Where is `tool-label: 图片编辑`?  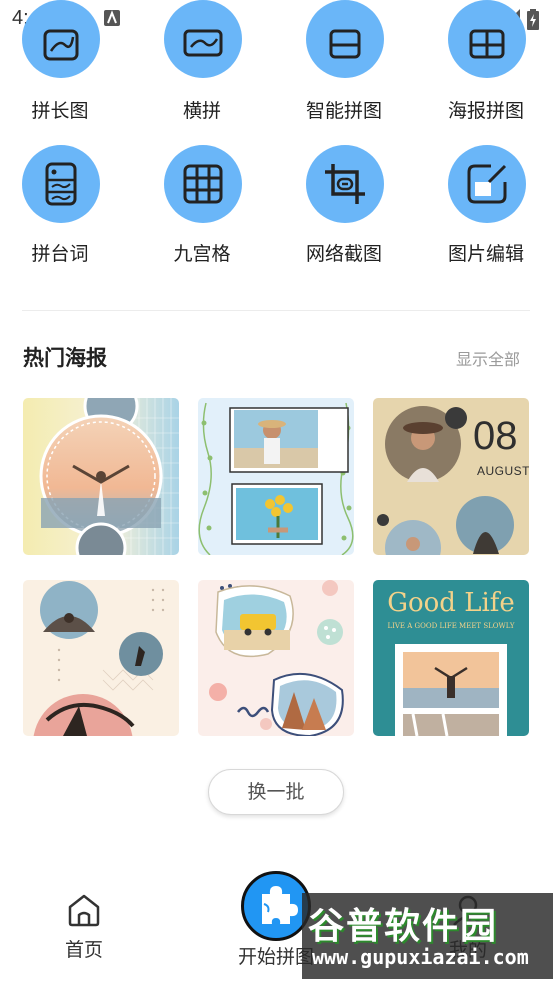
tool-label: 图片编辑 is located at coordinates (485, 254).